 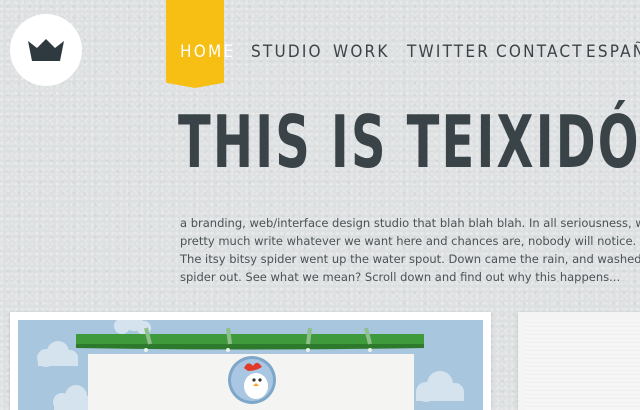 What do you see at coordinates (207, 52) in the screenshot?
I see `nav-home: HOME` at bounding box center [207, 52].